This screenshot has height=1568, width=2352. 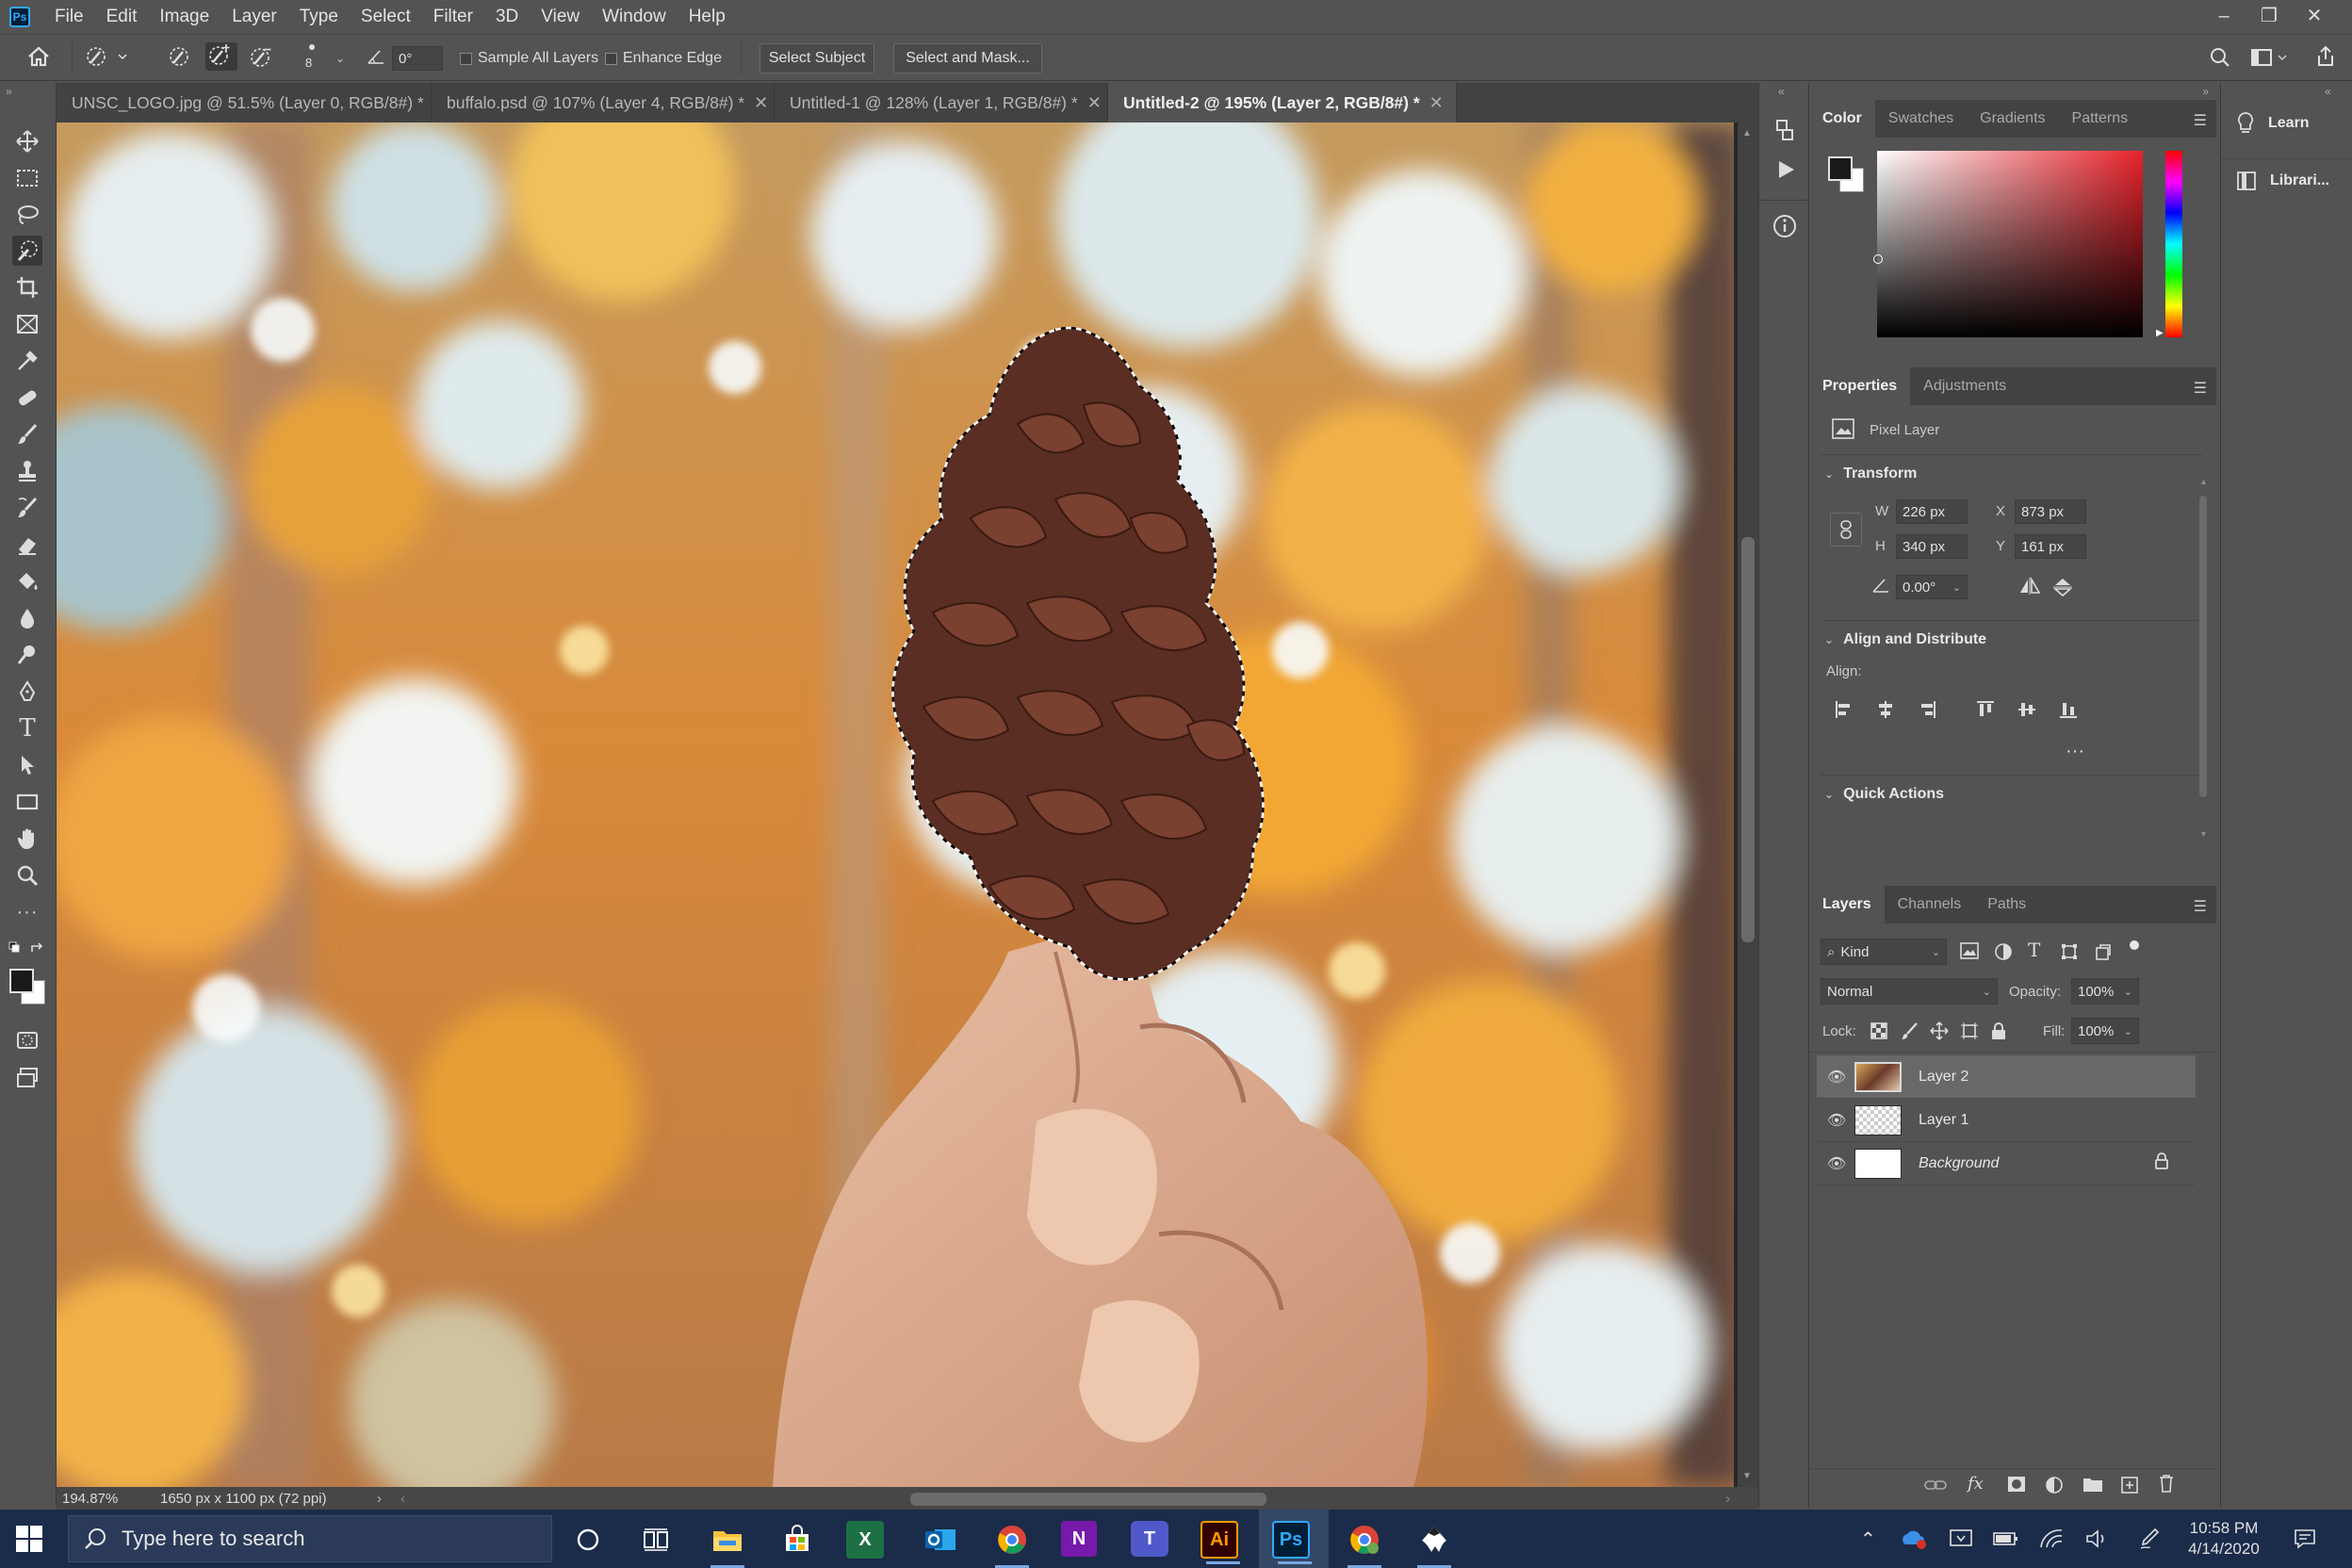 What do you see at coordinates (728, 1543) in the screenshot?
I see `file-explorer-icon` at bounding box center [728, 1543].